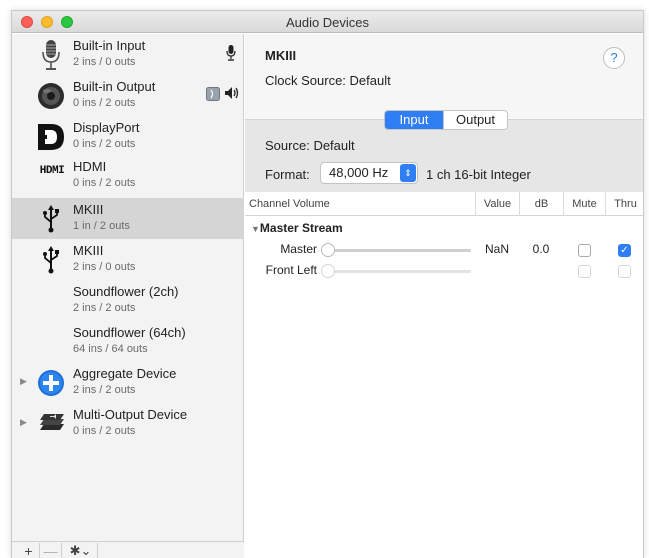  What do you see at coordinates (414, 120) in the screenshot?
I see `tab-input: Input` at bounding box center [414, 120].